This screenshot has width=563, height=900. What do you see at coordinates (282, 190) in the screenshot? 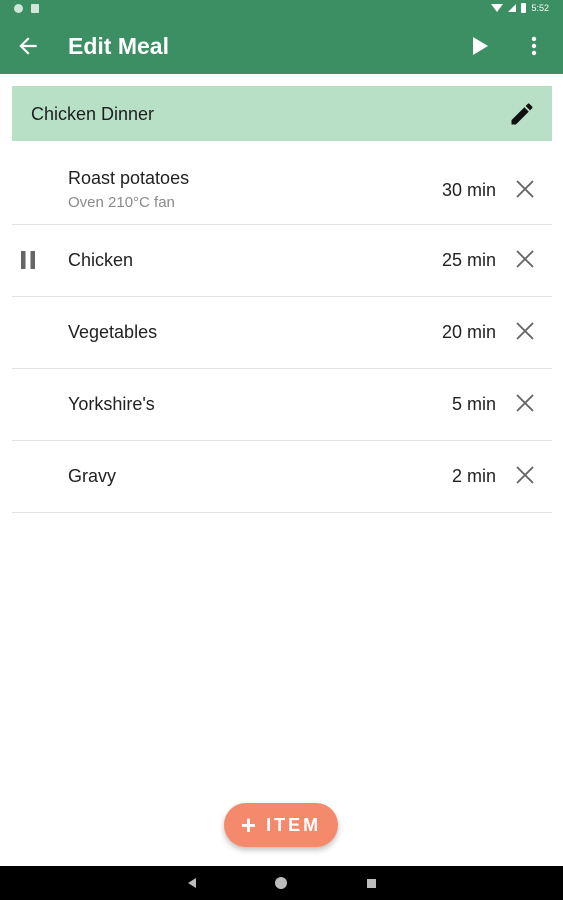
I see `list-item: Roast potatoes Oven 210°C fan 30 min` at bounding box center [282, 190].